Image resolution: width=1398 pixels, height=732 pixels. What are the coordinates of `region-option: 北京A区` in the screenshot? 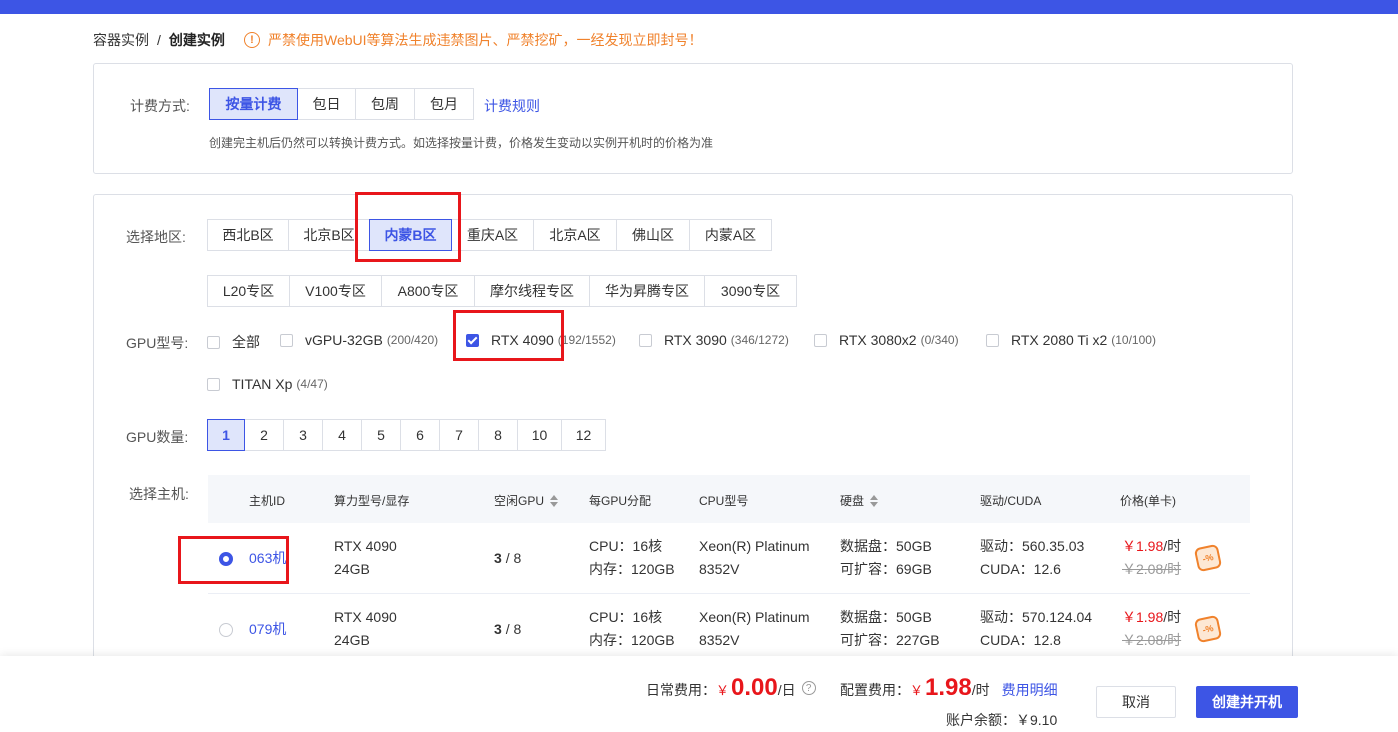 It's located at (575, 235).